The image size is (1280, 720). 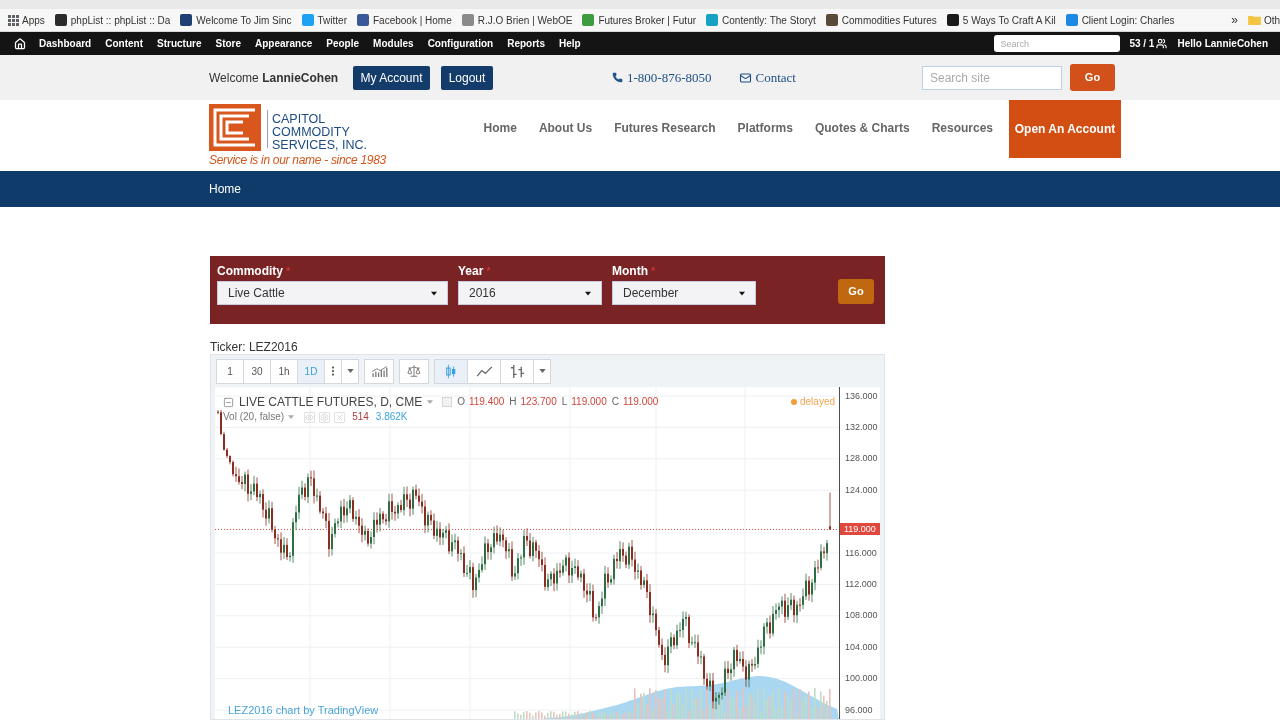 What do you see at coordinates (65, 43) in the screenshot?
I see `admin-menu-item: Dashboard` at bounding box center [65, 43].